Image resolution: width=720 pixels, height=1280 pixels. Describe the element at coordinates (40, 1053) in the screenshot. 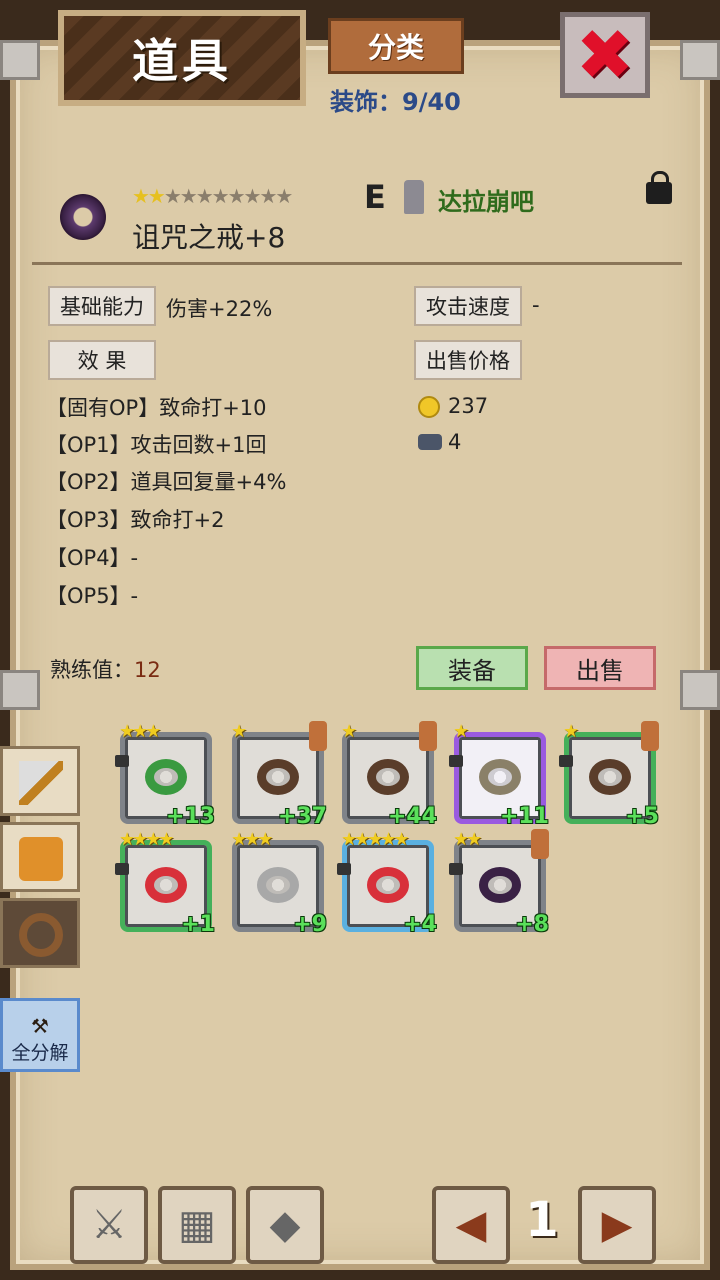

I see `dismantle-all-label: 全分解` at that location.